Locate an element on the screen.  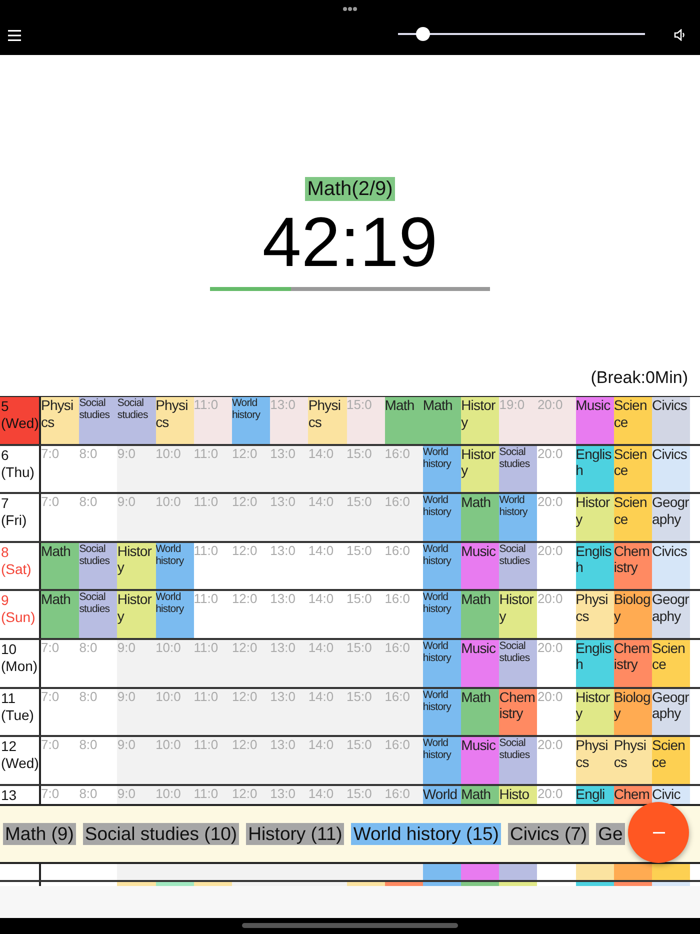
speaker-icon is located at coordinates (680, 35).